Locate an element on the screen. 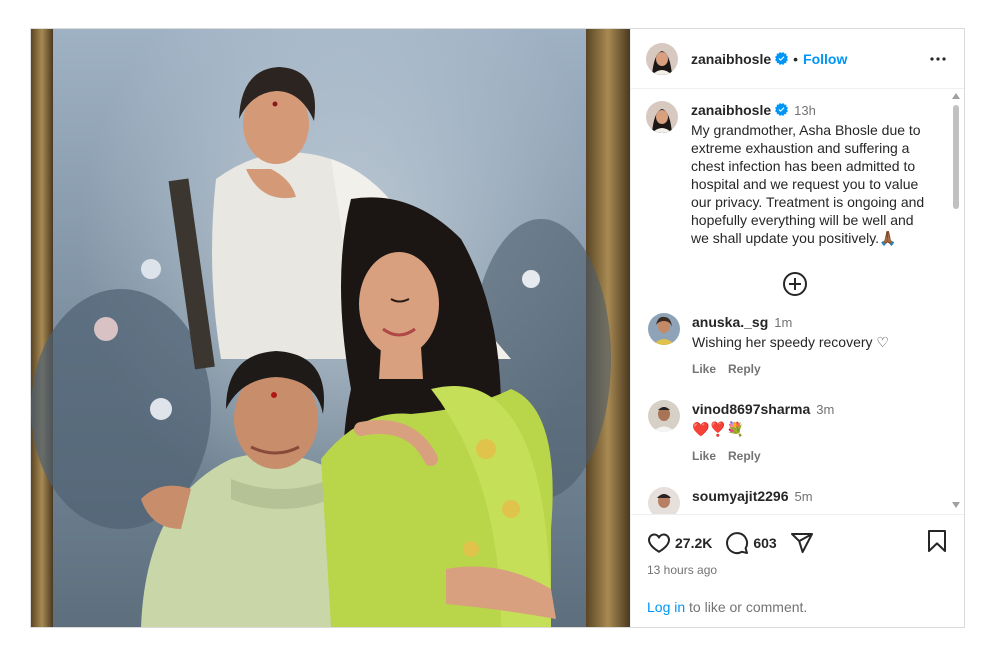 The width and height of the screenshot is (997, 665). comment-username: vinod8697sharma is located at coordinates (751, 409).